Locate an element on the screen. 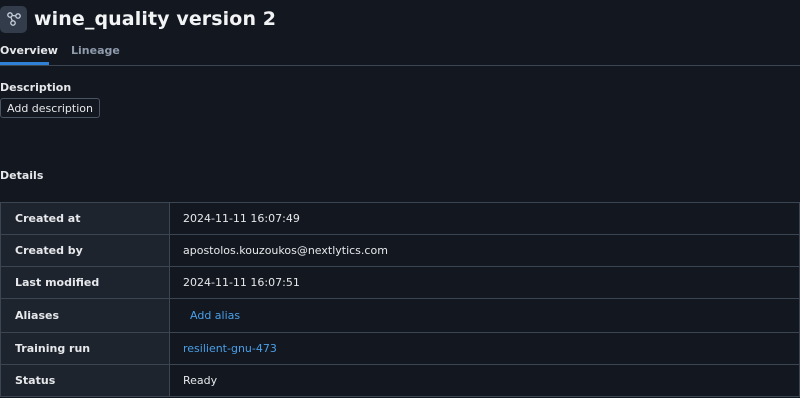  page-title: wine_quality version 2 is located at coordinates (155, 19).